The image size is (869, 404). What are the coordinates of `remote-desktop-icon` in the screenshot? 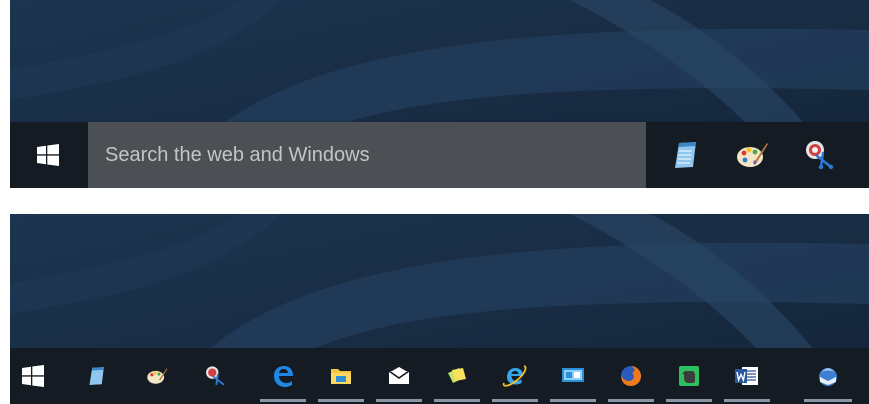 It's located at (573, 376).